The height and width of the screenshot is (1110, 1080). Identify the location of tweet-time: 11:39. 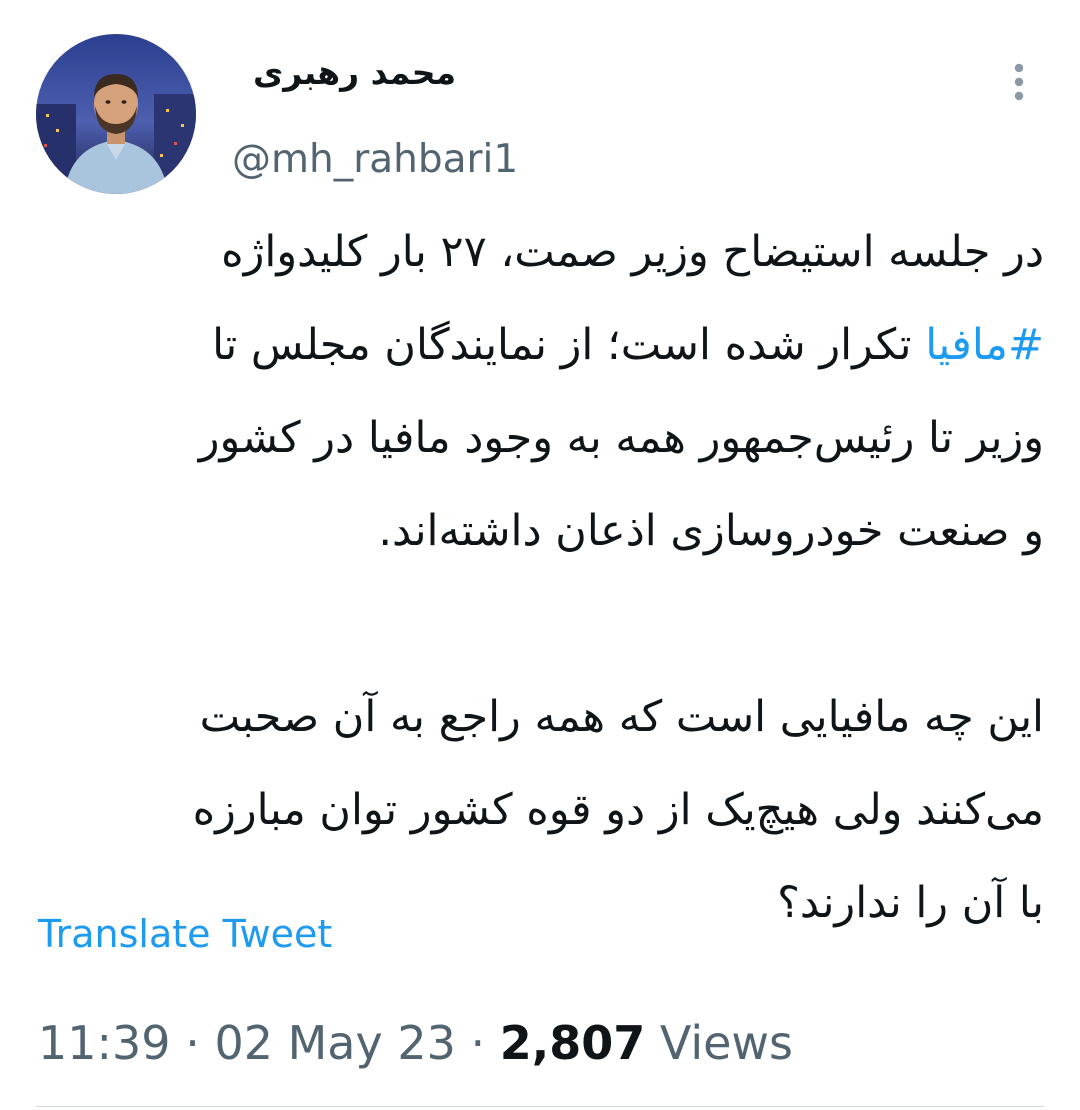
(104, 1043).